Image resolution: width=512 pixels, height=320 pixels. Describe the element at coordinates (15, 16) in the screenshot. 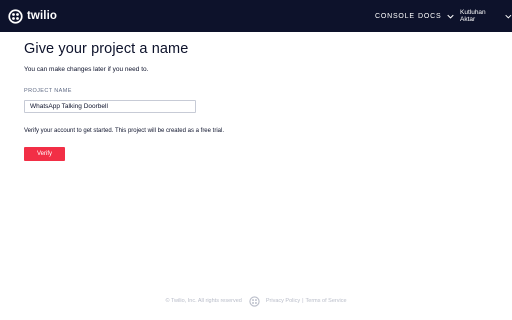

I see `twilio-logo-icon` at that location.